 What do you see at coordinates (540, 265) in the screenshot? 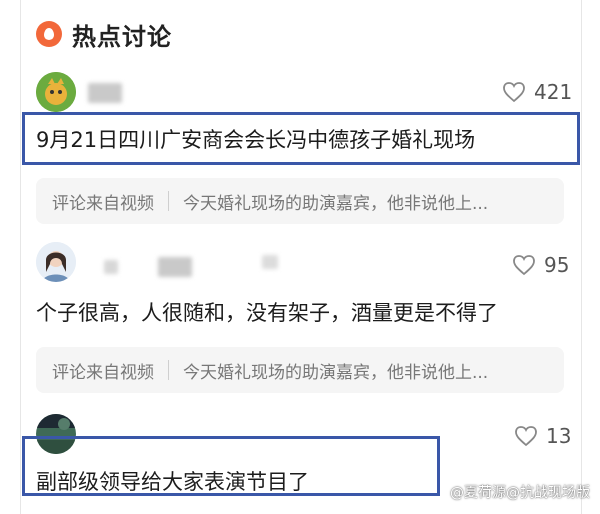
I see `like-button: 95` at bounding box center [540, 265].